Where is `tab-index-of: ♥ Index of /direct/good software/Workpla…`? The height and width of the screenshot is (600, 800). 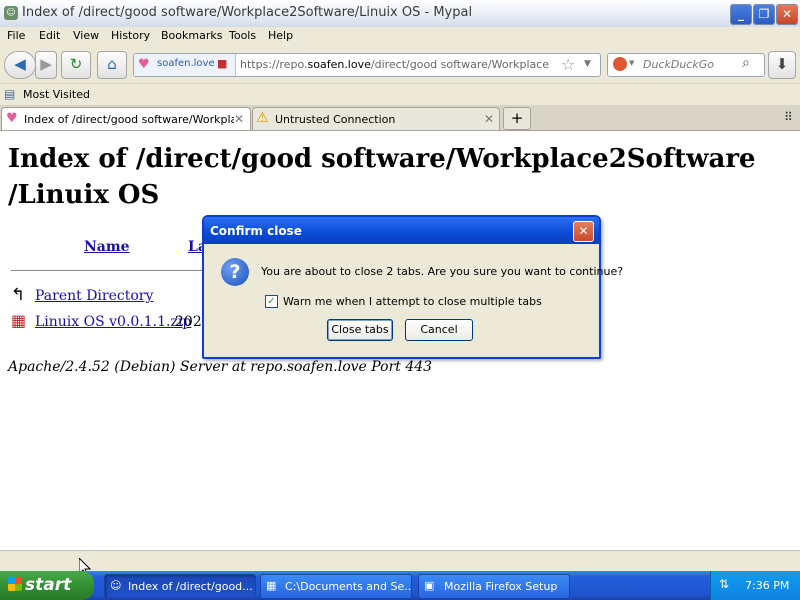 tab-index-of: ♥ Index of /direct/good software/Workpla… is located at coordinates (126, 118).